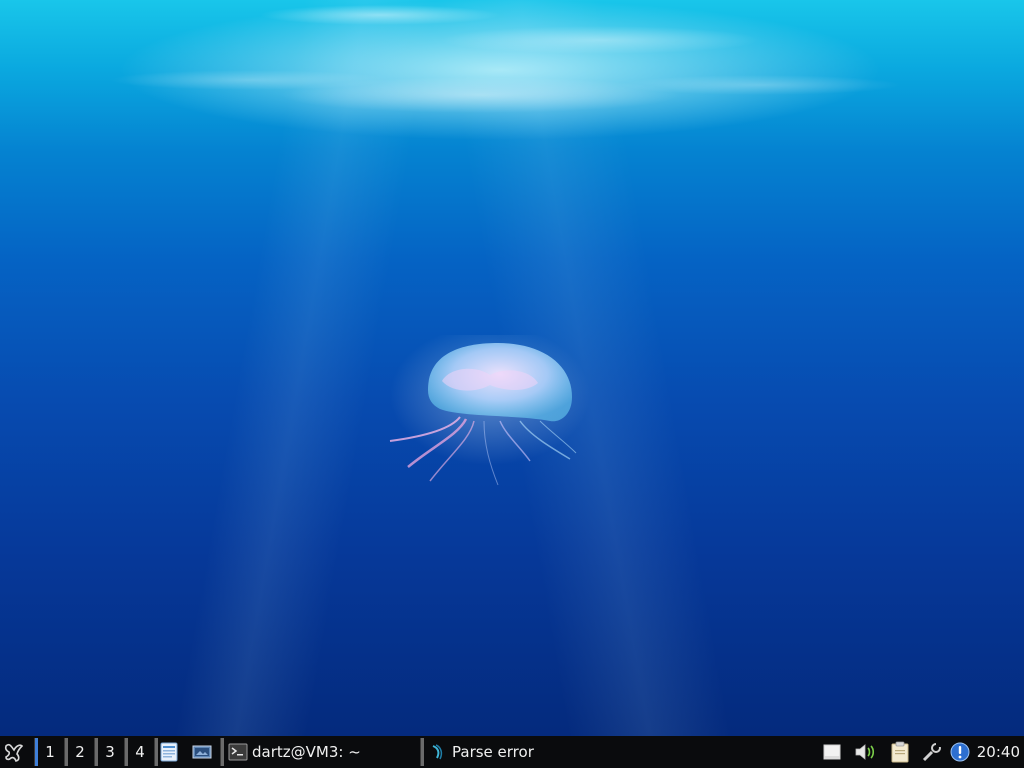 The height and width of the screenshot is (768, 1024). I want to click on volume-icon, so click(865, 752).